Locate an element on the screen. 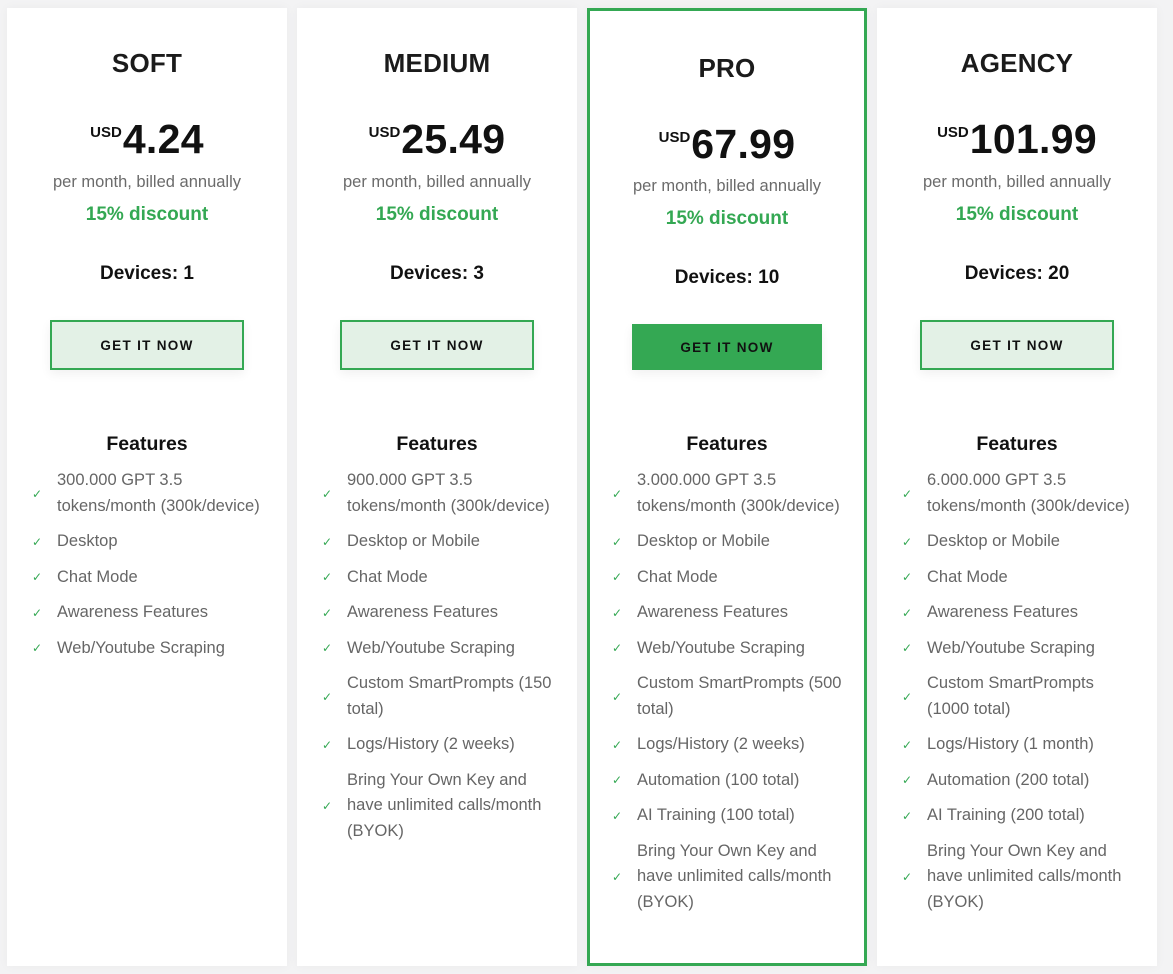 The height and width of the screenshot is (974, 1173). devices-count: Devices: 20 is located at coordinates (1017, 273).